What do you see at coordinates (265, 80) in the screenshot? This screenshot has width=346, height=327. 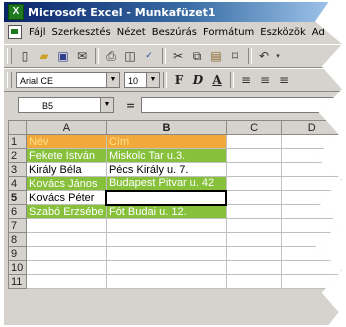 I see `align-center-icon: ≡` at bounding box center [265, 80].